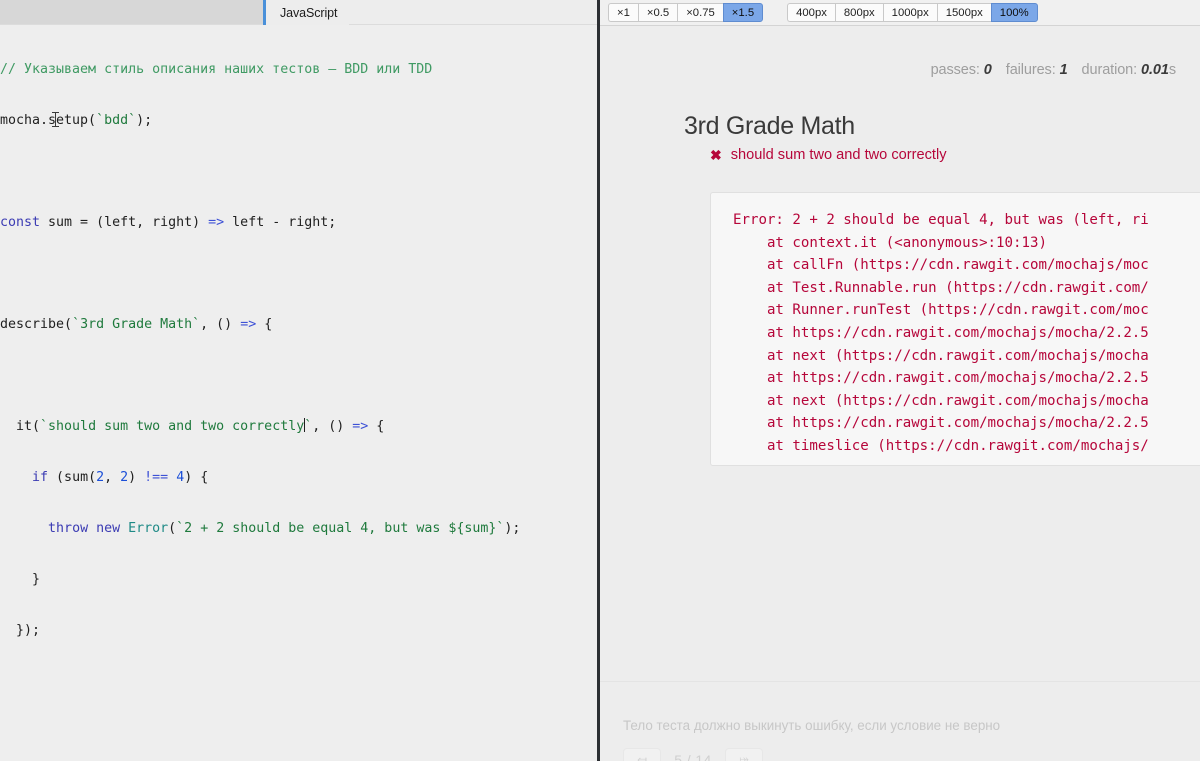  Describe the element at coordinates (136, 324) in the screenshot. I see `code-line: describe(`3rd Grade Math`, () => {` at that location.